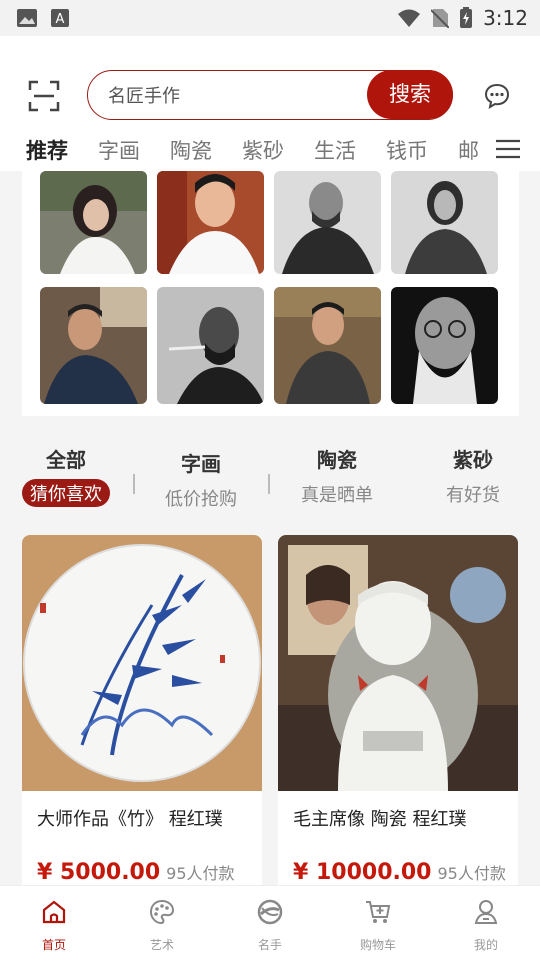  What do you see at coordinates (54, 925) in the screenshot?
I see `nav-home: 首页` at bounding box center [54, 925].